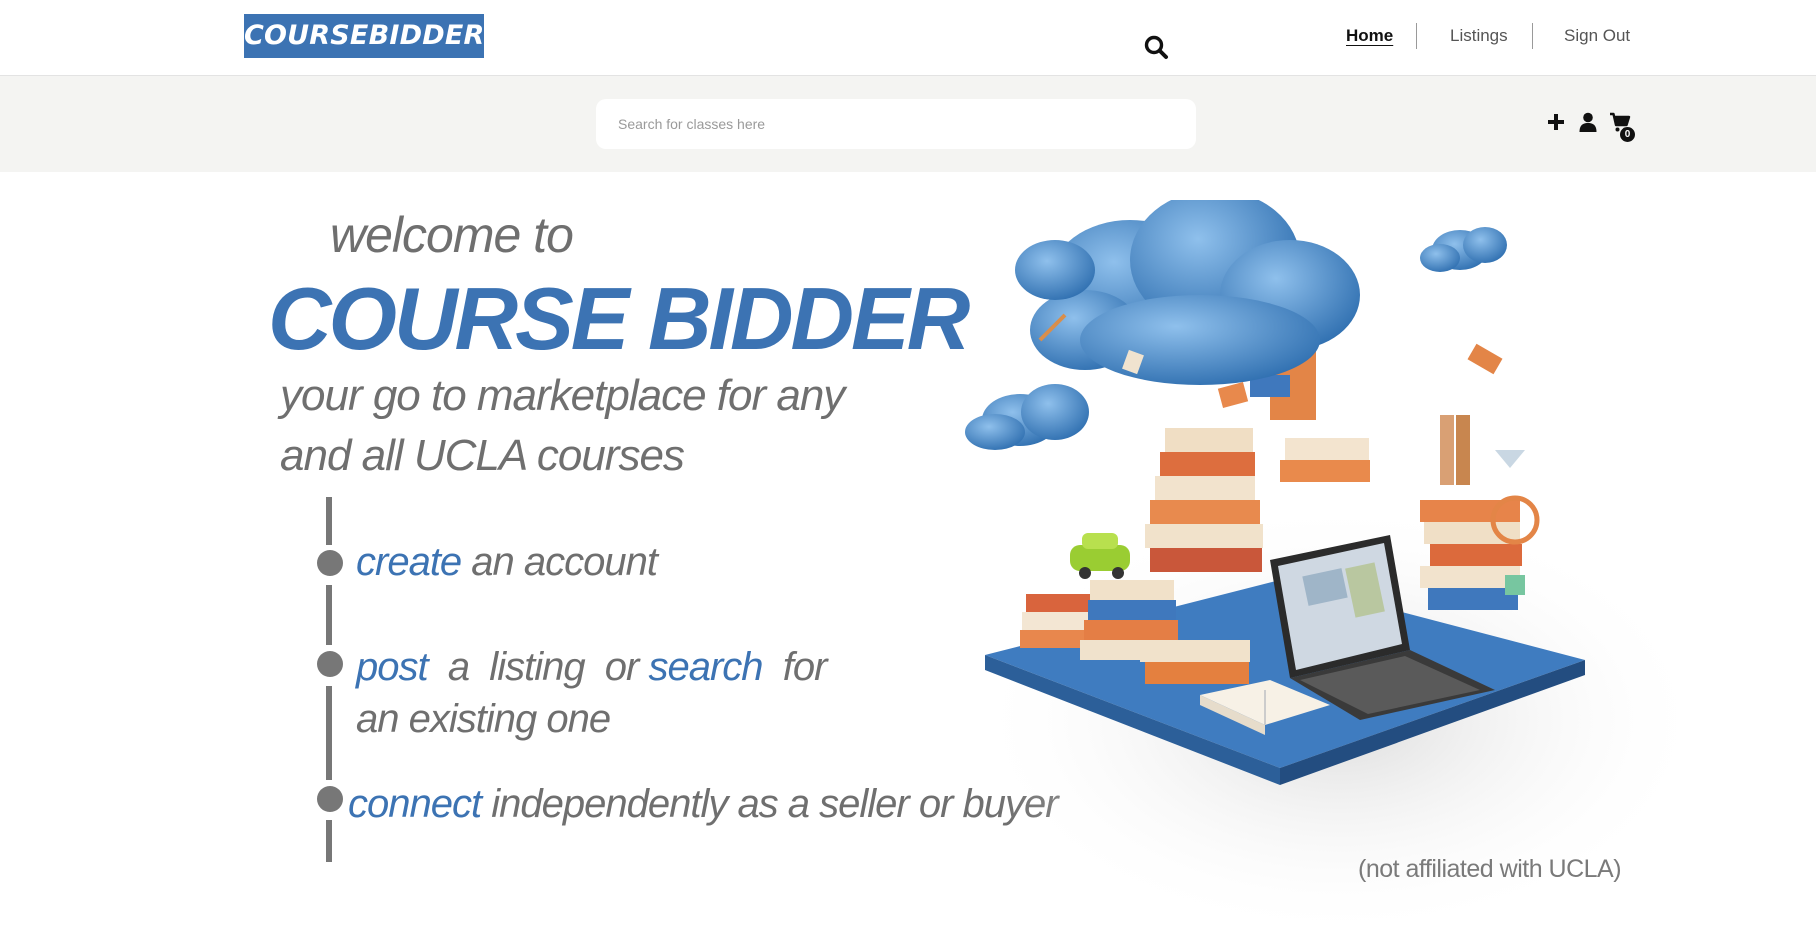 This screenshot has width=1816, height=941. What do you see at coordinates (1187, 292) in the screenshot?
I see `cloud` at bounding box center [1187, 292].